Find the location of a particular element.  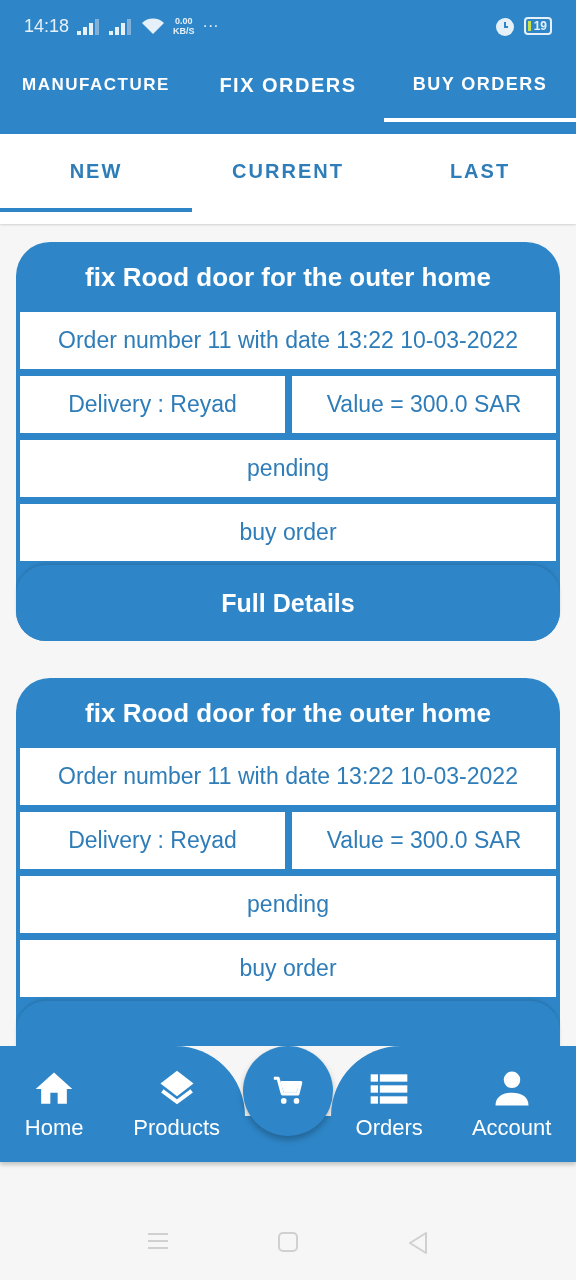

home-button-icon is located at coordinates (288, 1242).